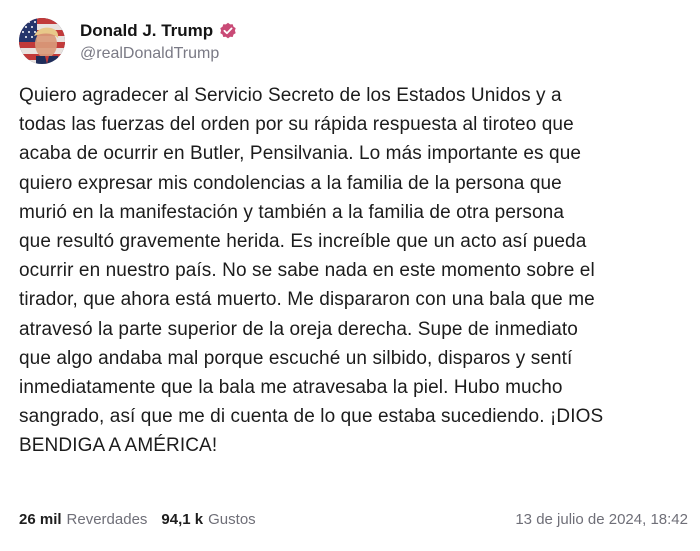 This screenshot has height=551, width=700. I want to click on profile-avatar, so click(42, 41).